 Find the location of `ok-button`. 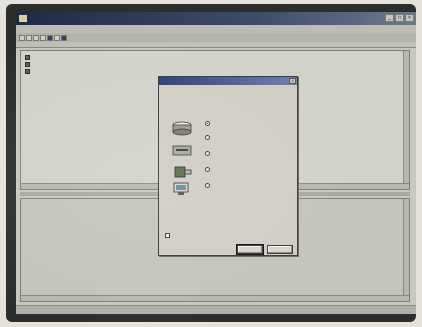

ok-button is located at coordinates (250, 249).